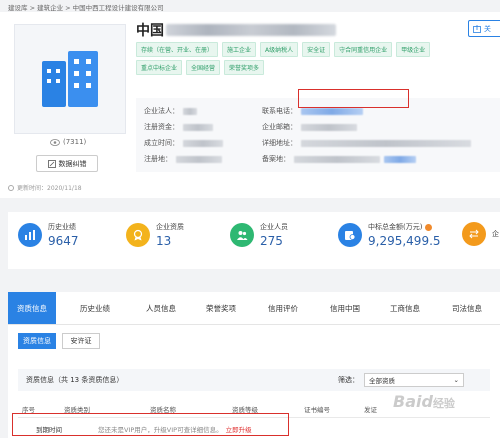 The height and width of the screenshot is (438, 500). I want to click on tag: 重点中标企业, so click(159, 67).